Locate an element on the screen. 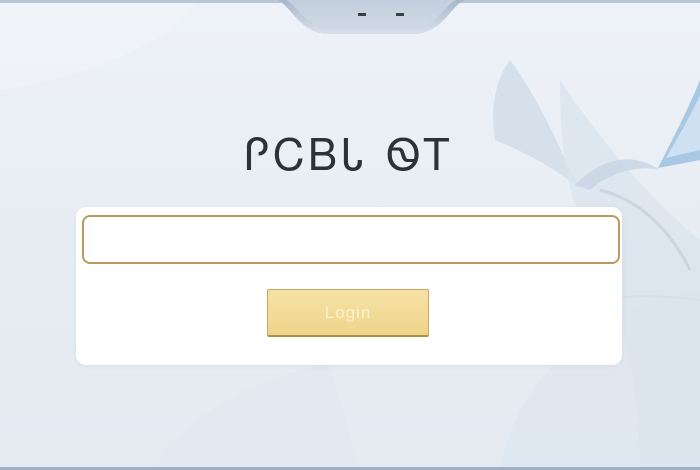 This screenshot has width=700, height=470. login-input is located at coordinates (351, 239).